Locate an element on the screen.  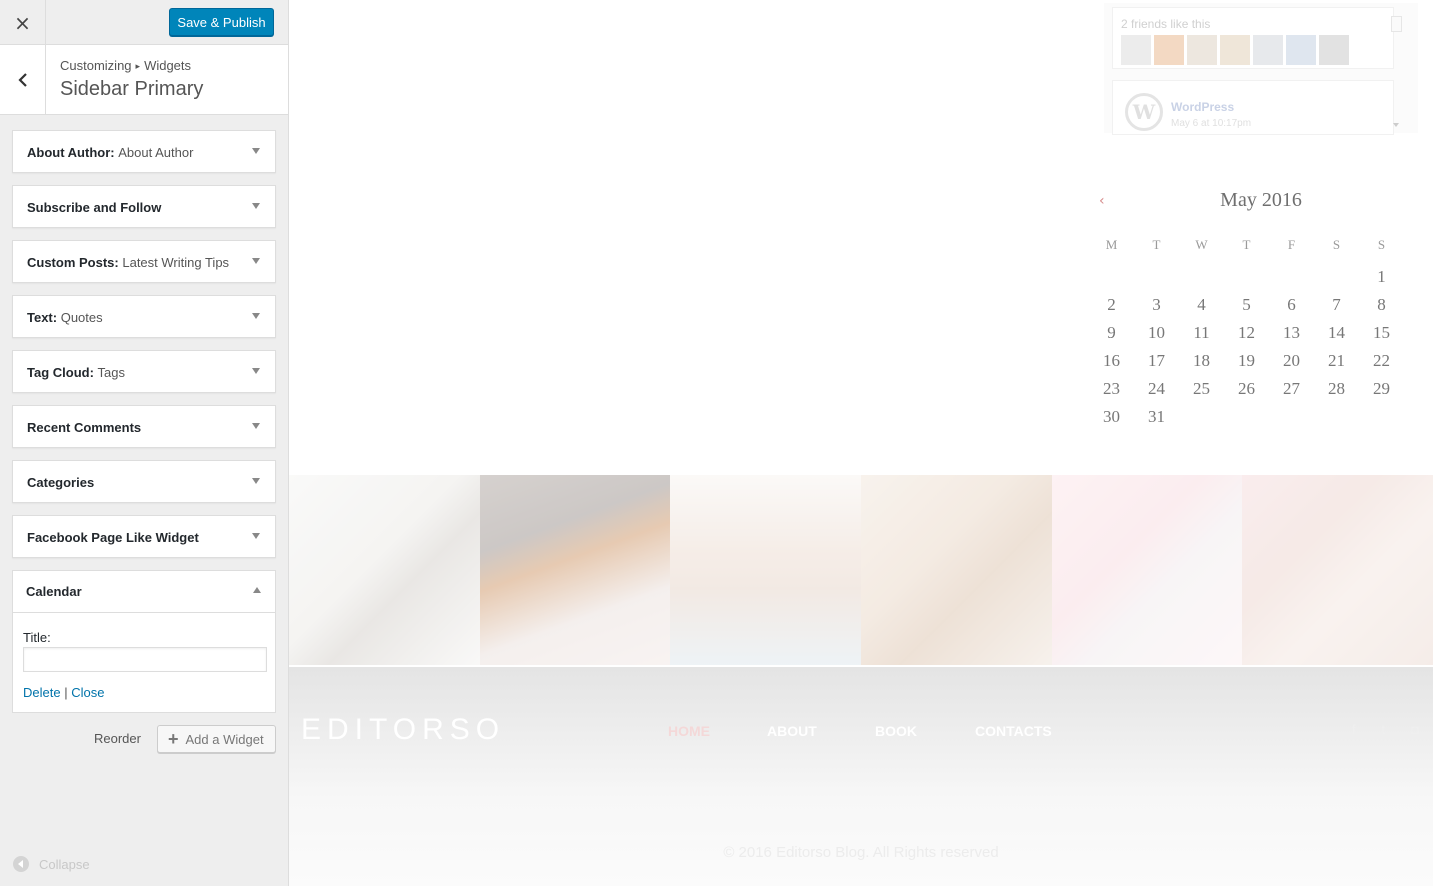
add-widget-label: Add a Widget is located at coordinates (224, 739).